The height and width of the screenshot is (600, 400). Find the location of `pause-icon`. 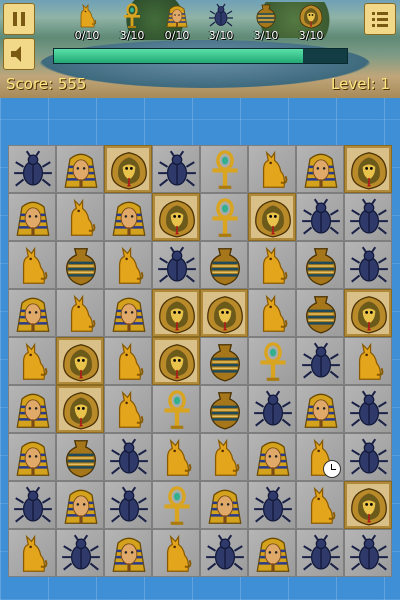

pause-icon is located at coordinates (19, 19).